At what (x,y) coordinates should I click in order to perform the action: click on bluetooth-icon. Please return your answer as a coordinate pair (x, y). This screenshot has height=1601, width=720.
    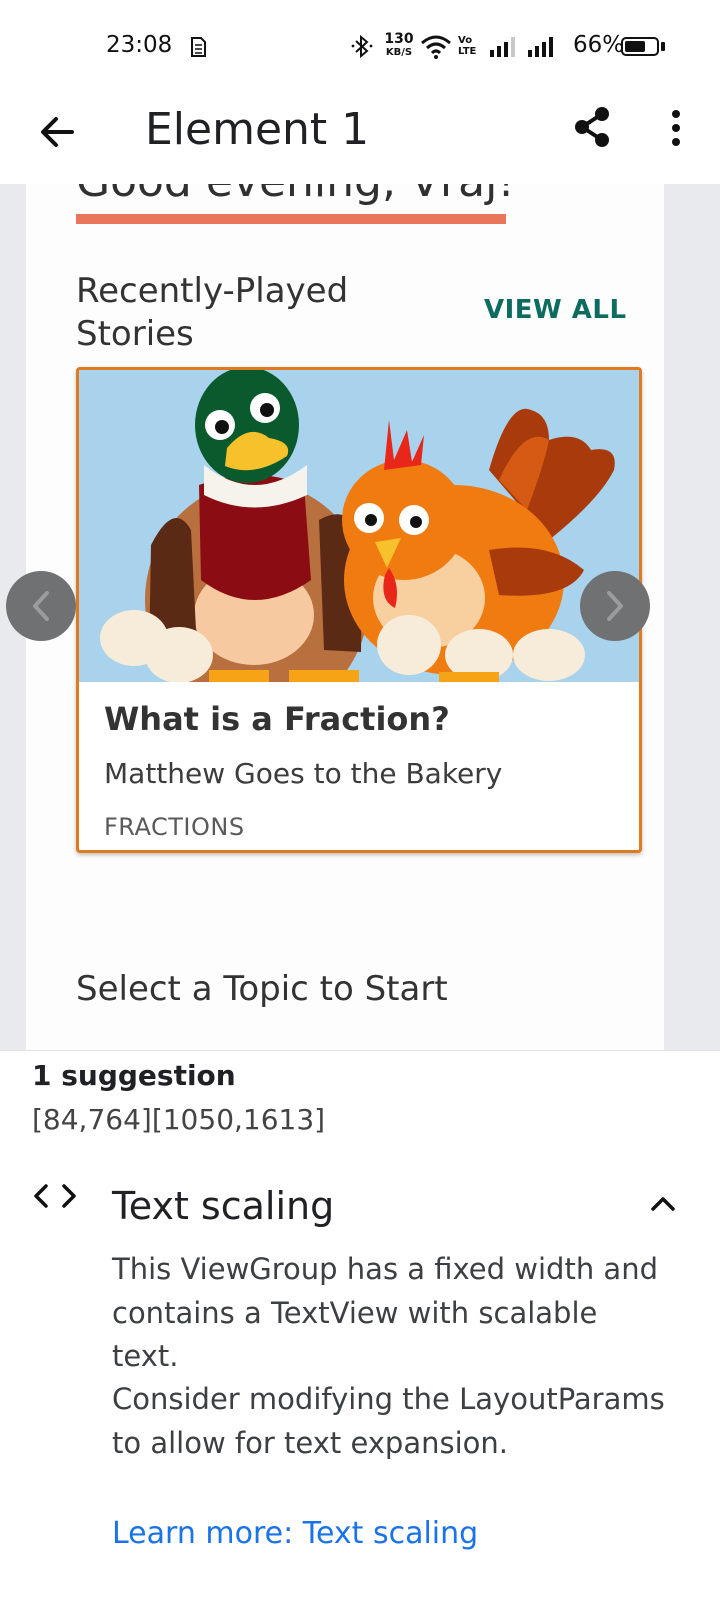
    Looking at the image, I should click on (362, 46).